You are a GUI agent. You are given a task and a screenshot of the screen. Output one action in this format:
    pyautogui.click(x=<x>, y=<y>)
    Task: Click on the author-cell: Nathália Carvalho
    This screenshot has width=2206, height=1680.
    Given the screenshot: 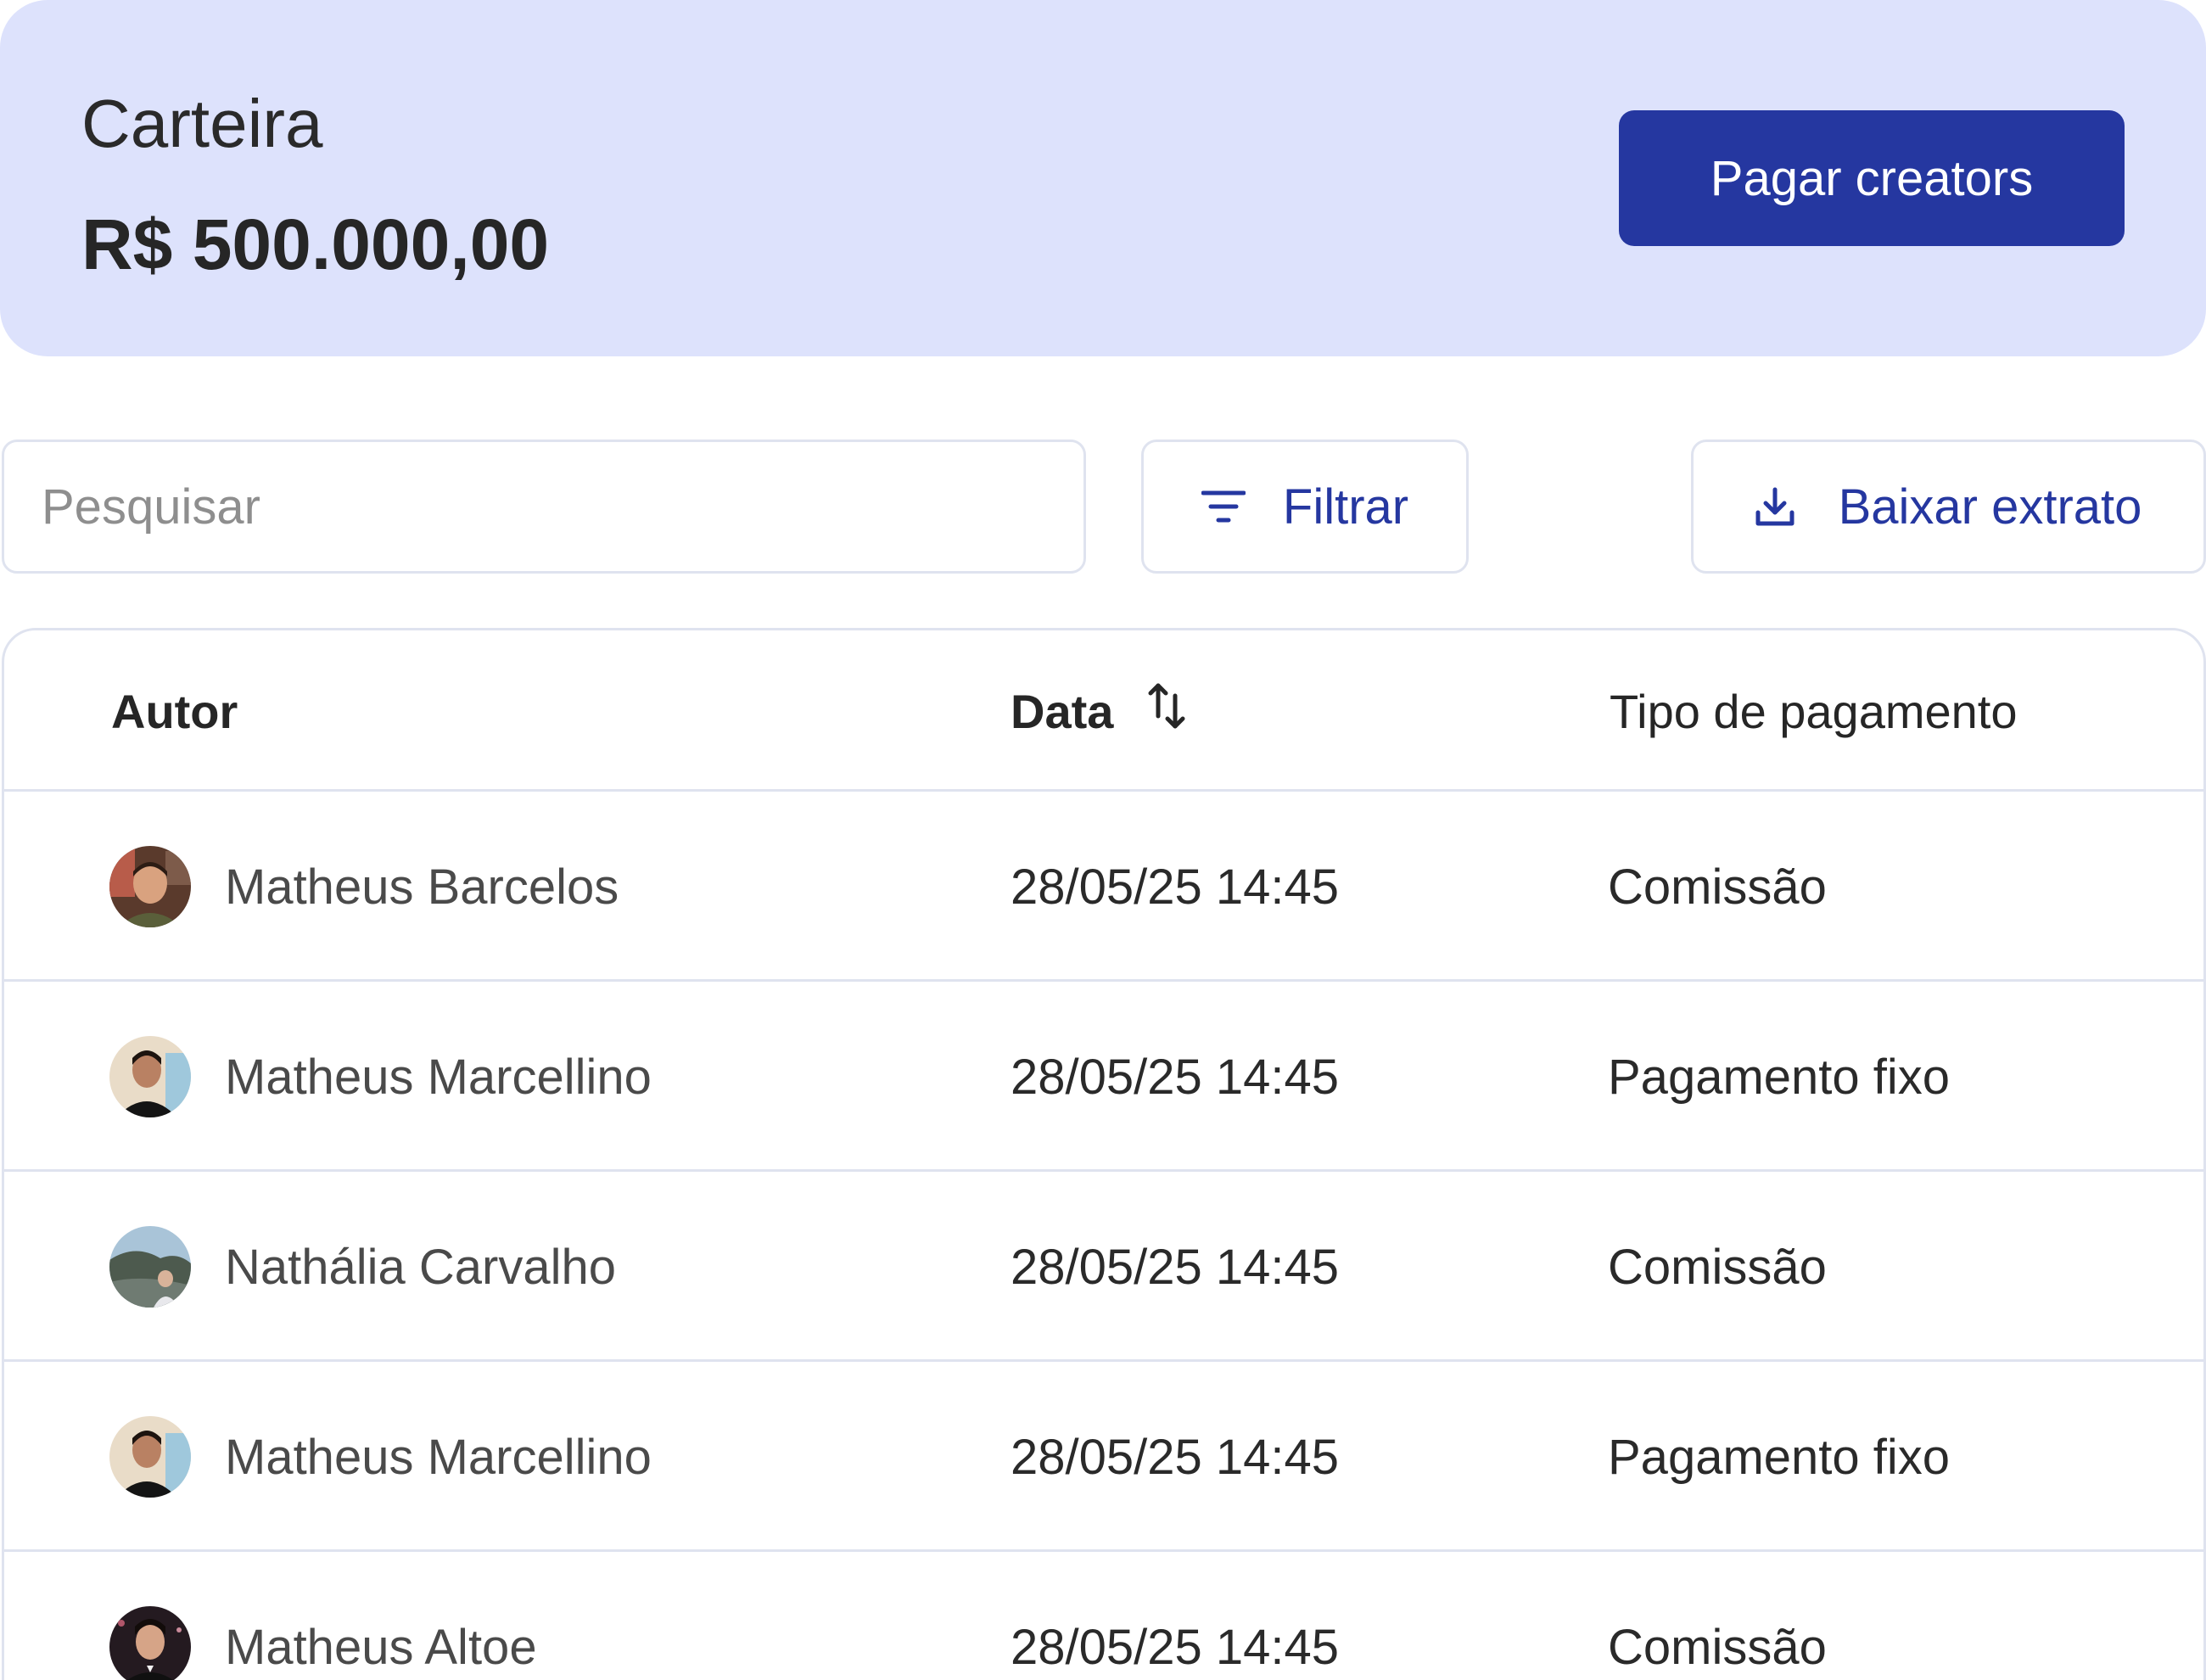 What is the action you would take?
    pyautogui.click(x=362, y=1267)
    